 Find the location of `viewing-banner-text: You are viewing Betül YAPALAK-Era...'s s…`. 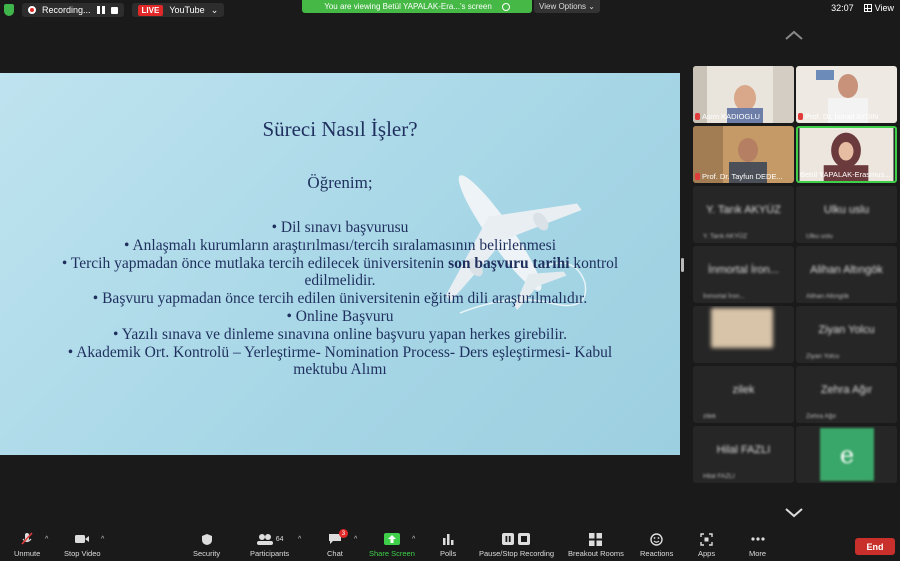

viewing-banner-text: You are viewing Betül YAPALAK-Era...'s s… is located at coordinates (408, 6).